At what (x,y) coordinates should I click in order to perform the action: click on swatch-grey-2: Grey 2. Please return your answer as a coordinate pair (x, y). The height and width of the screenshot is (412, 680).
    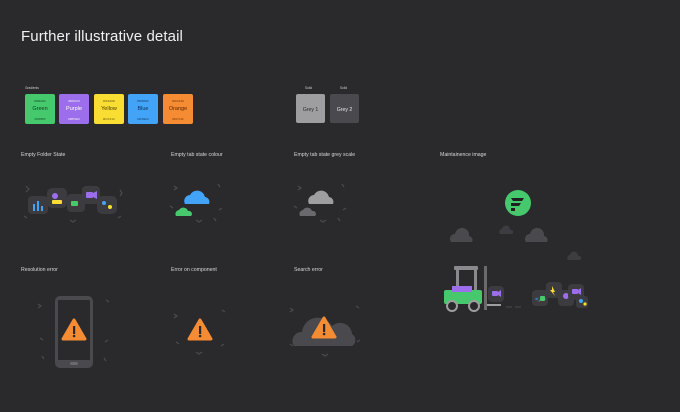
    Looking at the image, I should click on (344, 108).